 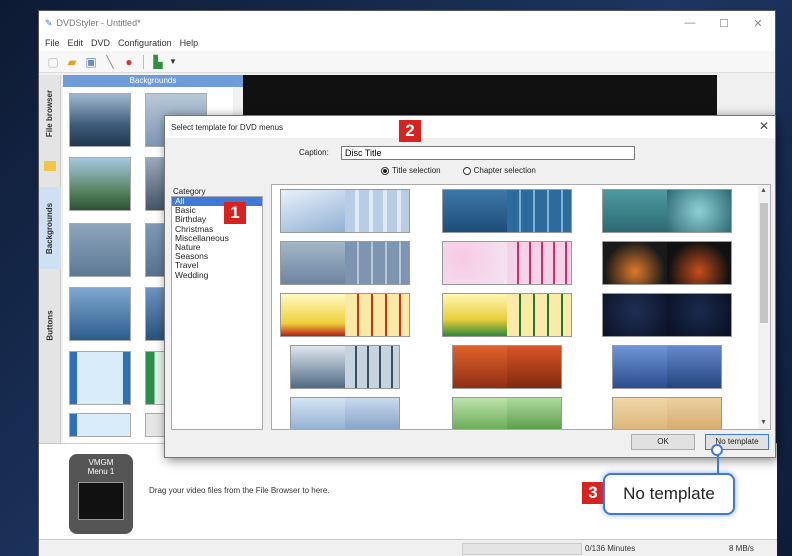 I want to click on dialog-title: Select template for DVD menus, so click(x=227, y=127).